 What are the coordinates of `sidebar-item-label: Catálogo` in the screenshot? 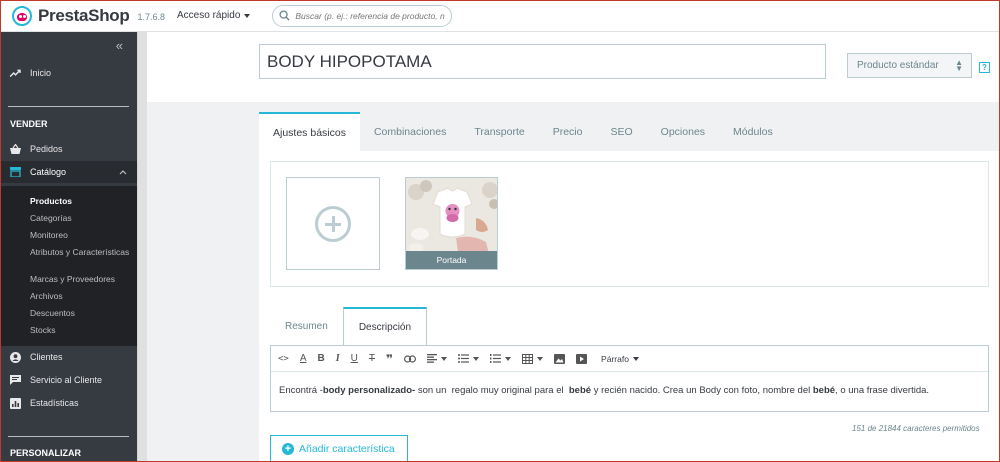 It's located at (48, 172).